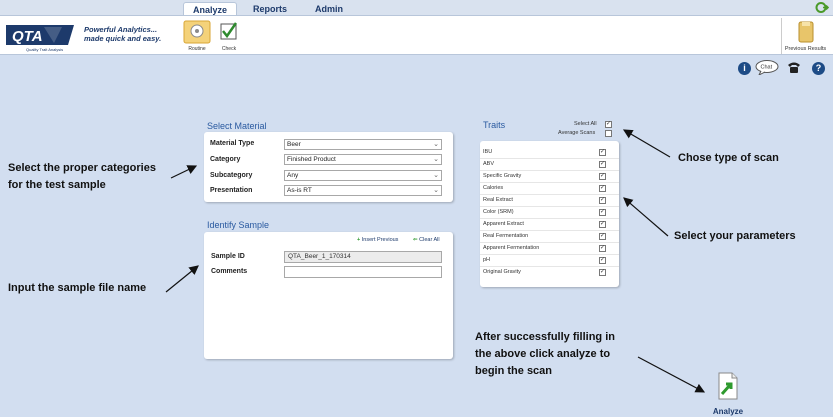 The width and height of the screenshot is (833, 417). I want to click on check-button: Check, so click(229, 36).